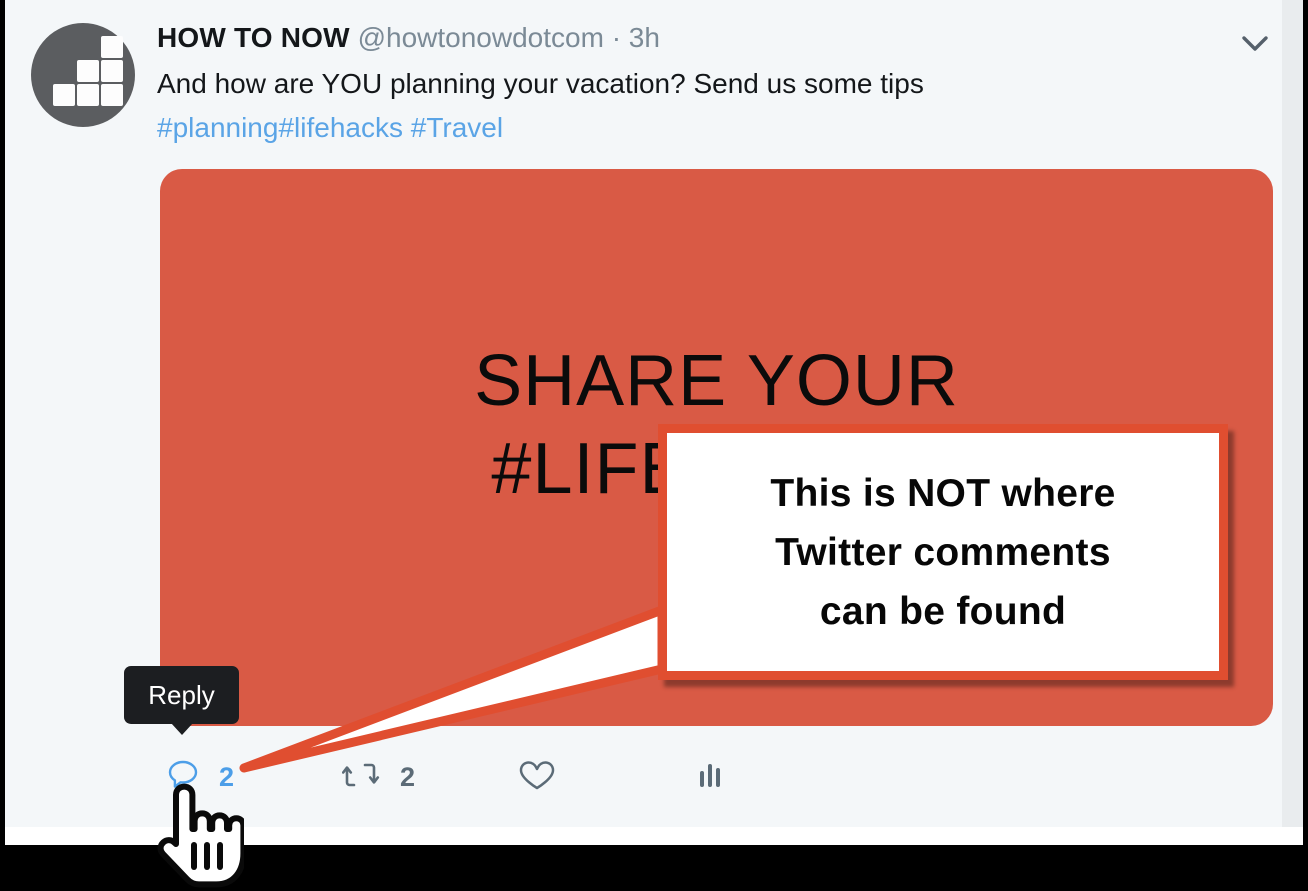  I want to click on like-button, so click(545, 777).